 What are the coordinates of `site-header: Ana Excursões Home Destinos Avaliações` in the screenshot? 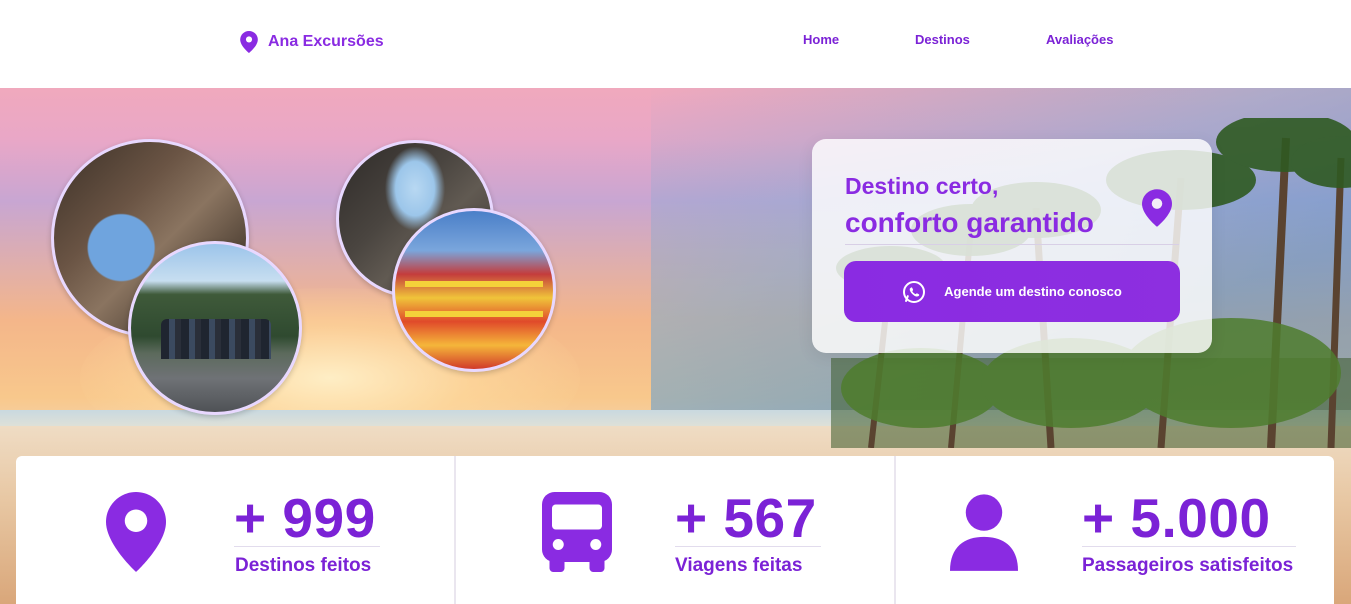 It's located at (675, 44).